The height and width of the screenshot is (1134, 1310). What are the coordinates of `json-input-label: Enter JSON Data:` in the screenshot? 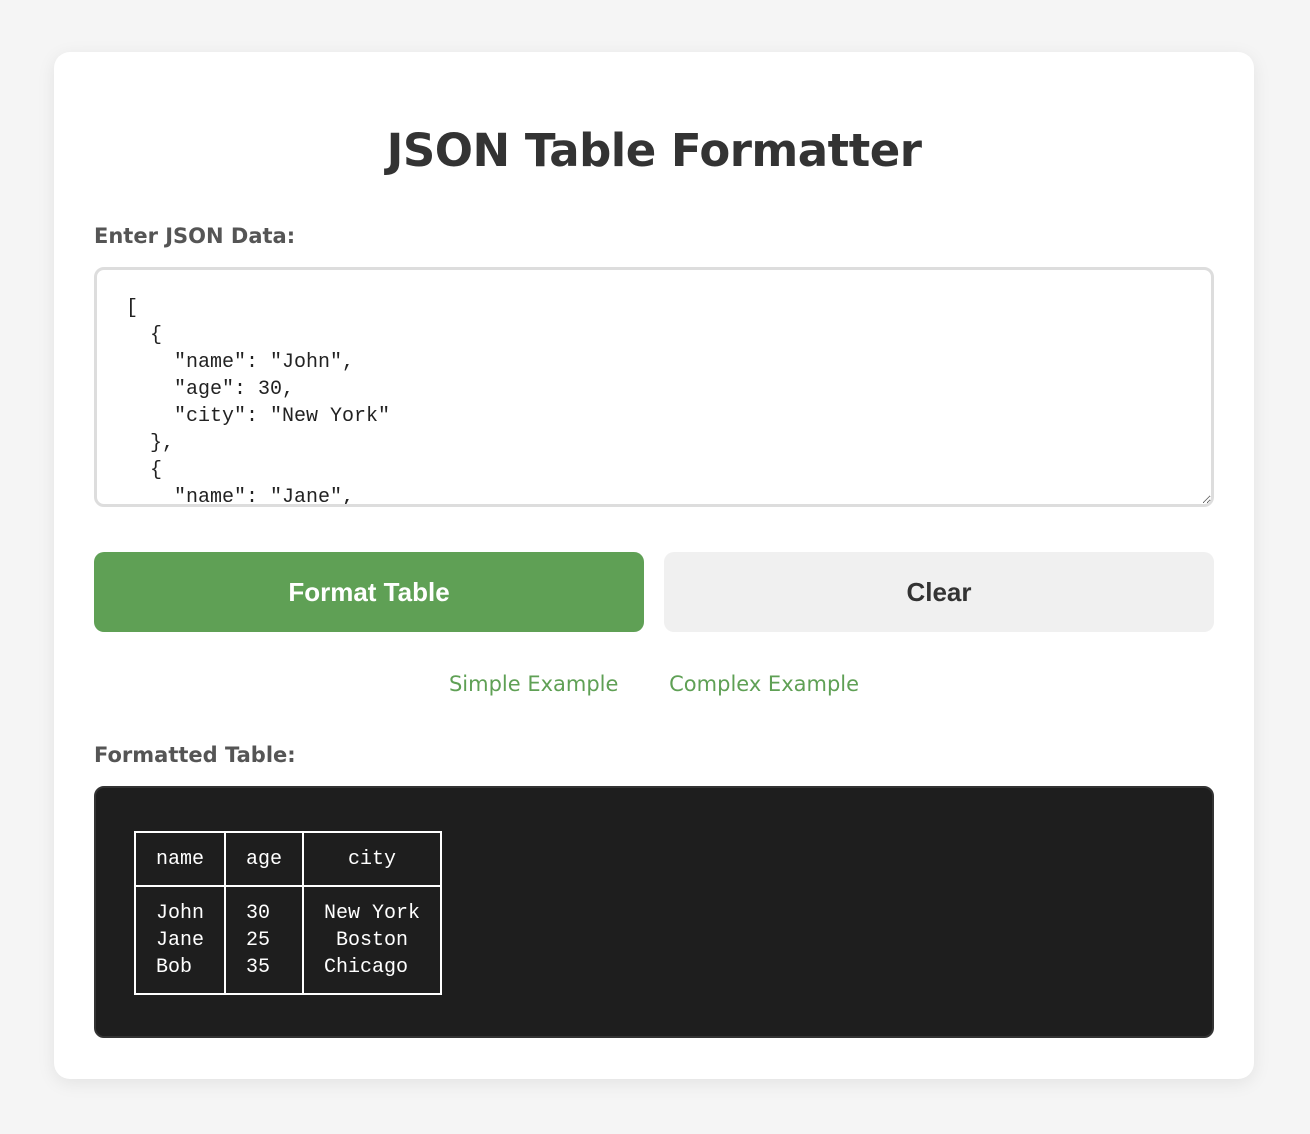 It's located at (195, 236).